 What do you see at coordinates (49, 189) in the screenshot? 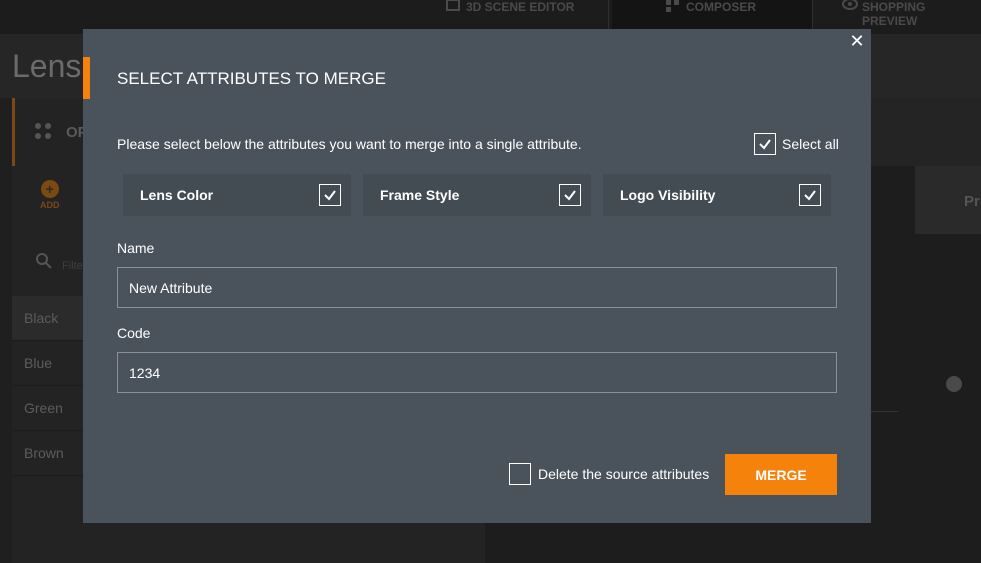
I see `plus-icon: +` at bounding box center [49, 189].